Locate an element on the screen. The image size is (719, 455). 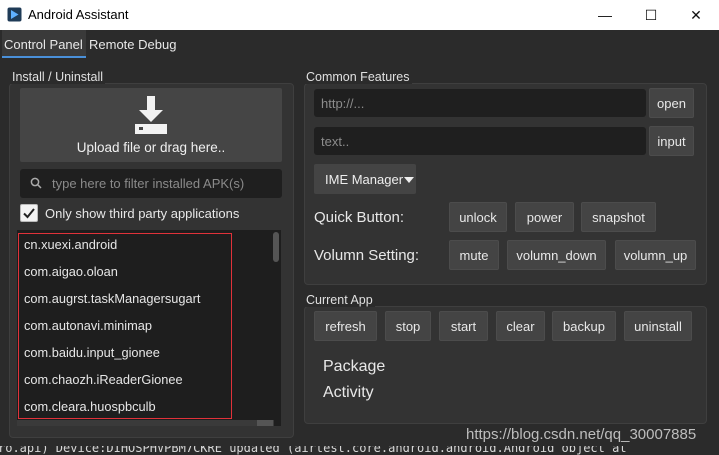
uninstall-button: uninstall is located at coordinates (658, 326).